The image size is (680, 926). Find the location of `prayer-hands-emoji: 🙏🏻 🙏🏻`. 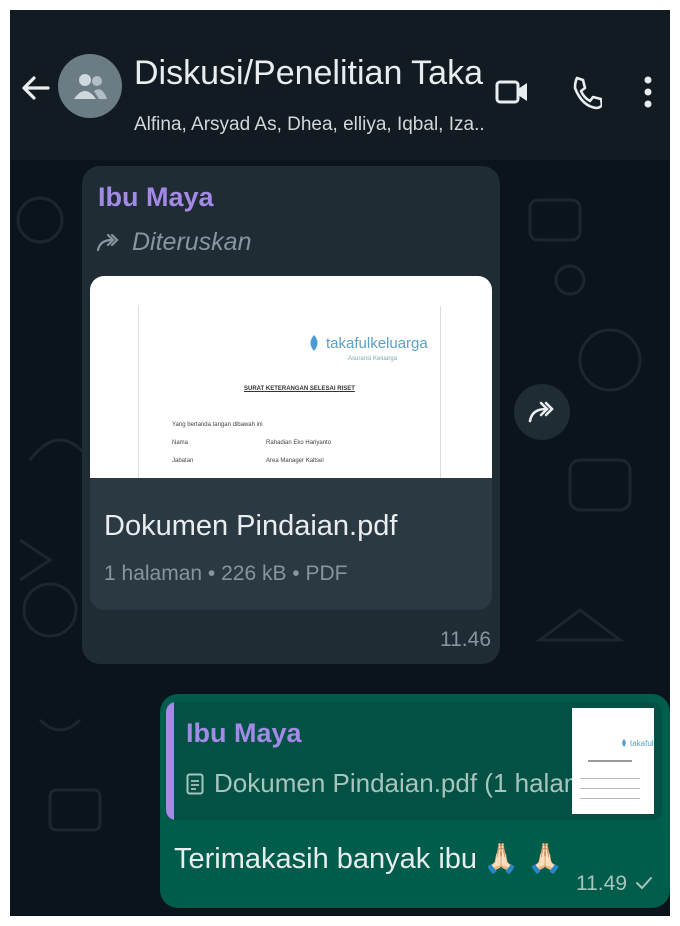

prayer-hands-emoji: 🙏🏻 🙏🏻 is located at coordinates (523, 859).